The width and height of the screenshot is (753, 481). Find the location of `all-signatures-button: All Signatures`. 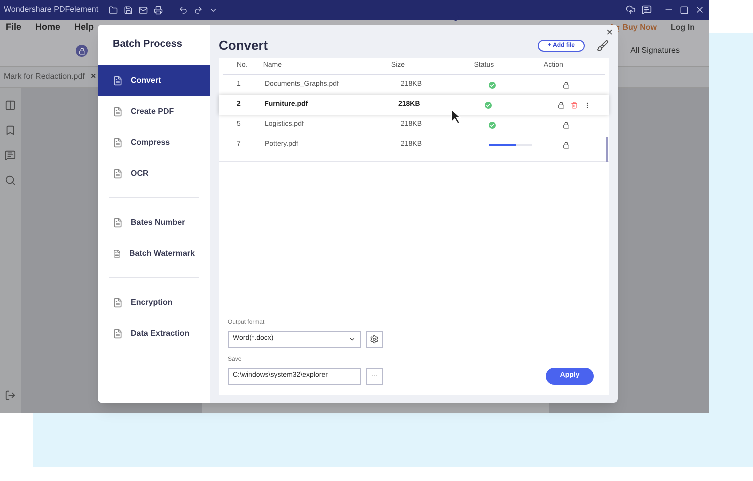

all-signatures-button: All Signatures is located at coordinates (655, 51).